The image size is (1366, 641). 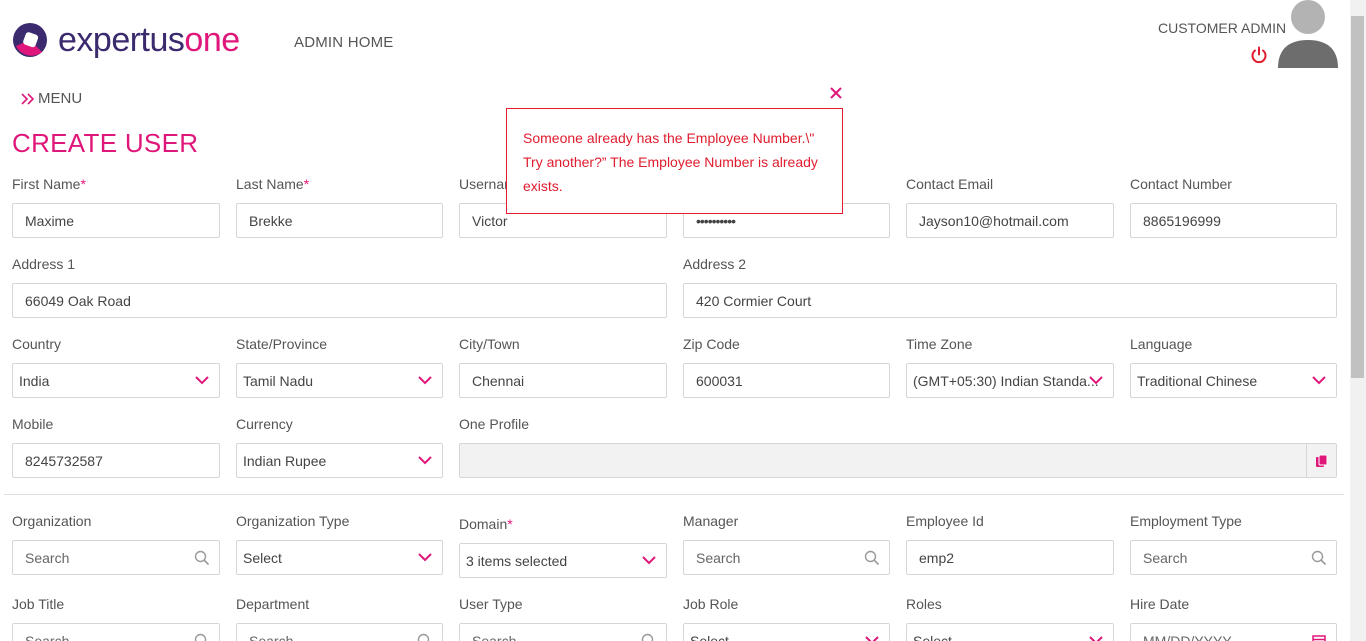 I want to click on city-input: Chennai, so click(x=563, y=380).